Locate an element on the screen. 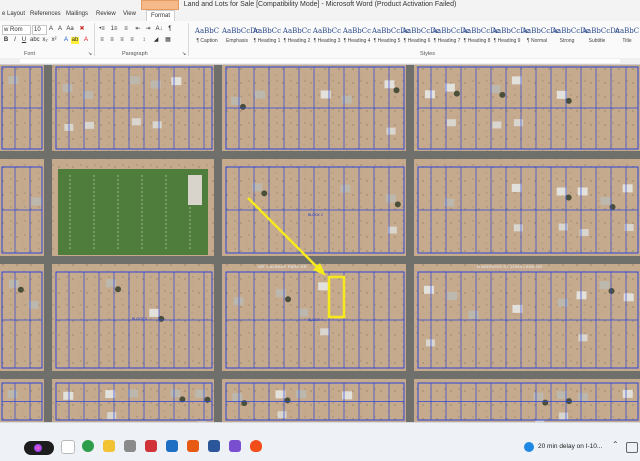 This screenshot has width=640, height=461. style-tile: AaBbCcDc Subtitle is located at coordinates (601, 36).